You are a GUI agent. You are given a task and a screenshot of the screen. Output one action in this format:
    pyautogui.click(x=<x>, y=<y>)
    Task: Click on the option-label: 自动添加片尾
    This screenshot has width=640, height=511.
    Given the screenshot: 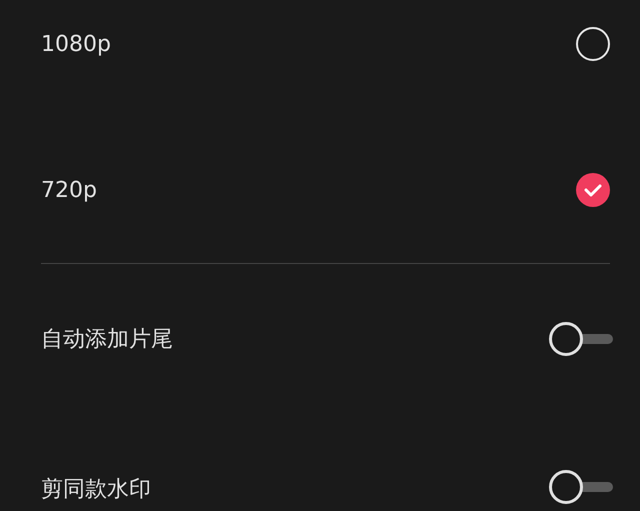 What is the action you would take?
    pyautogui.click(x=107, y=340)
    